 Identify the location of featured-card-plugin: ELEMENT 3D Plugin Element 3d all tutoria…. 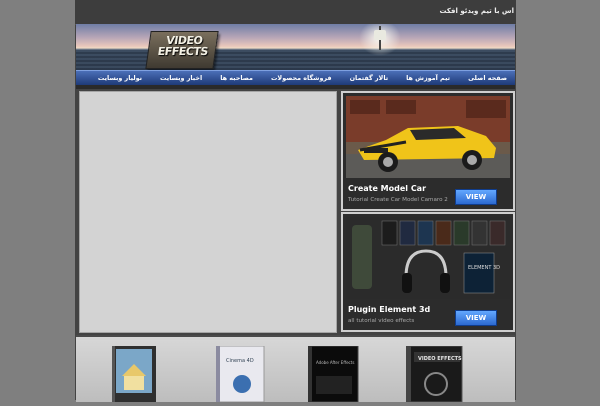
(428, 272).